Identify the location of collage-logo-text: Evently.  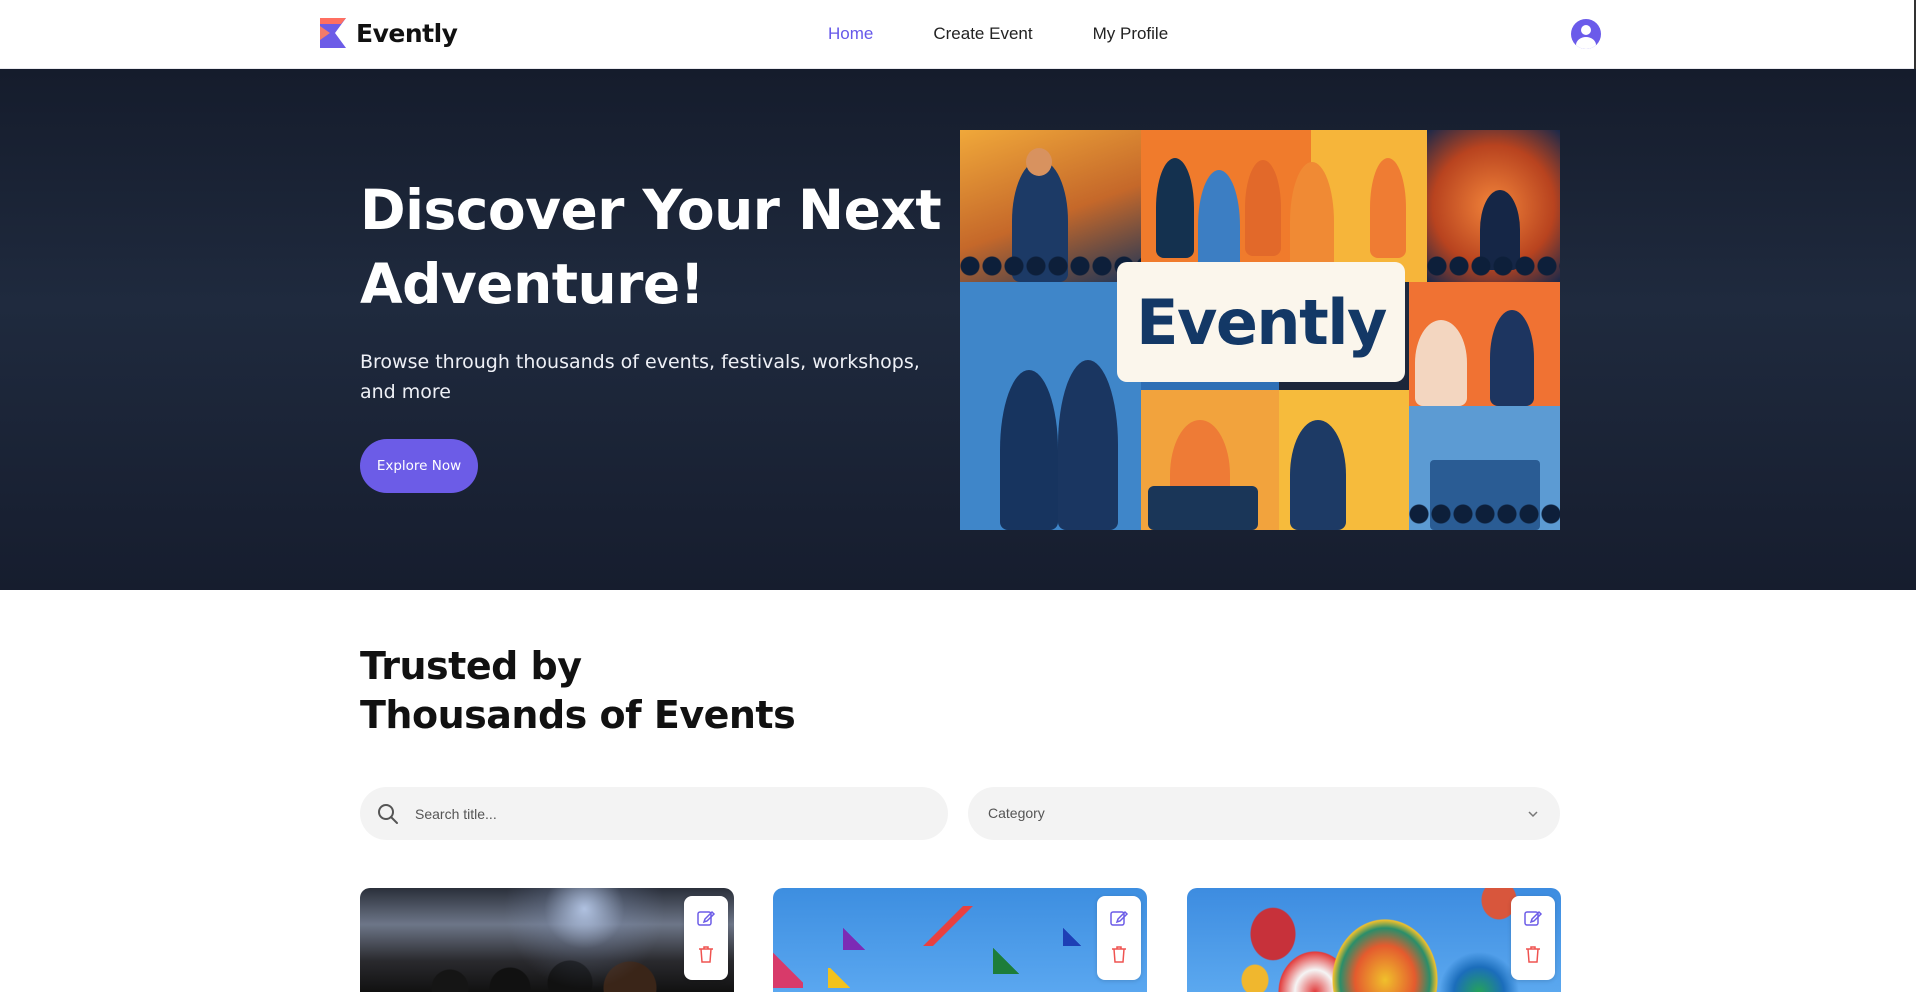
(1261, 322).